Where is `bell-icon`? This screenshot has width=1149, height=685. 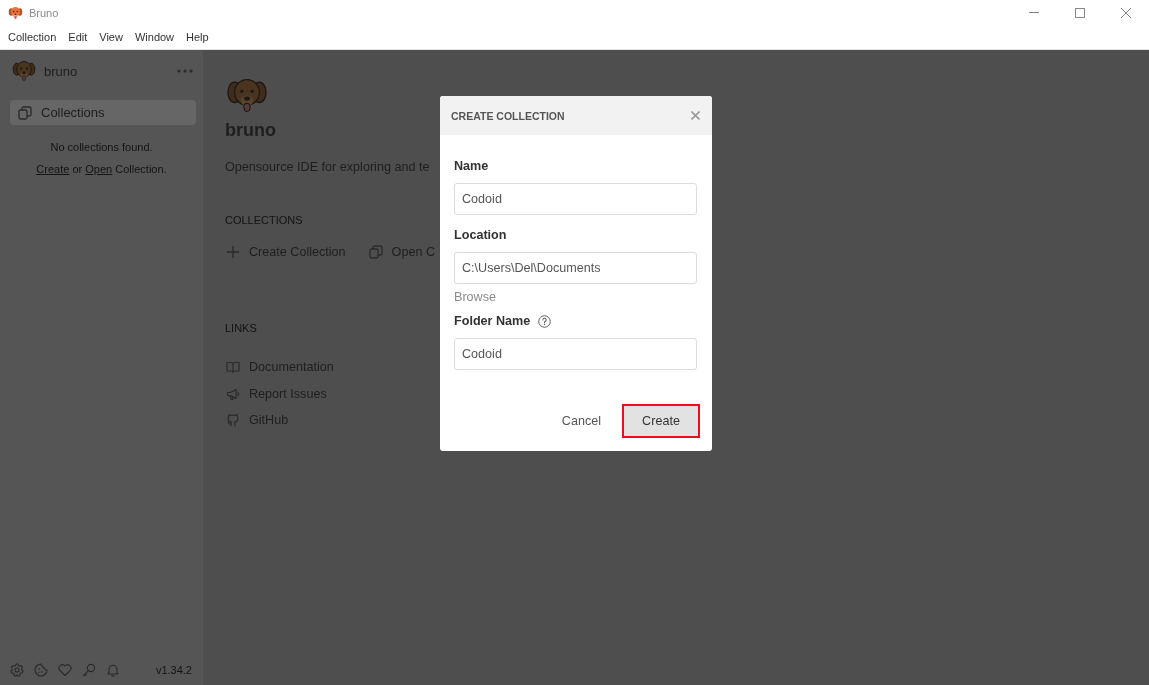 bell-icon is located at coordinates (113, 670).